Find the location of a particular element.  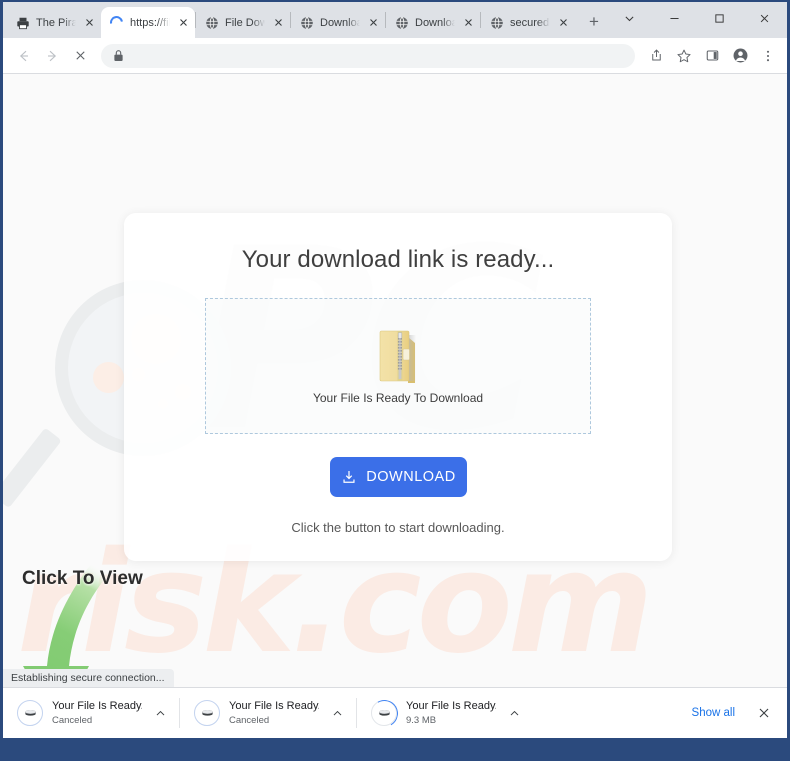

bookmark-button is located at coordinates (684, 56).